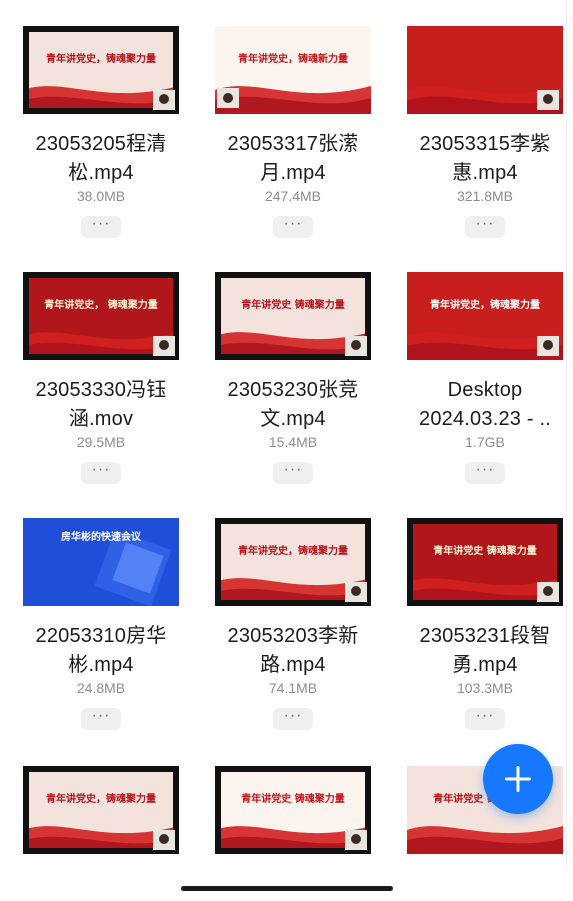 This screenshot has width=573, height=901. What do you see at coordinates (101, 536) in the screenshot?
I see `thumbnail-title: 房华彬的快速会议` at bounding box center [101, 536].